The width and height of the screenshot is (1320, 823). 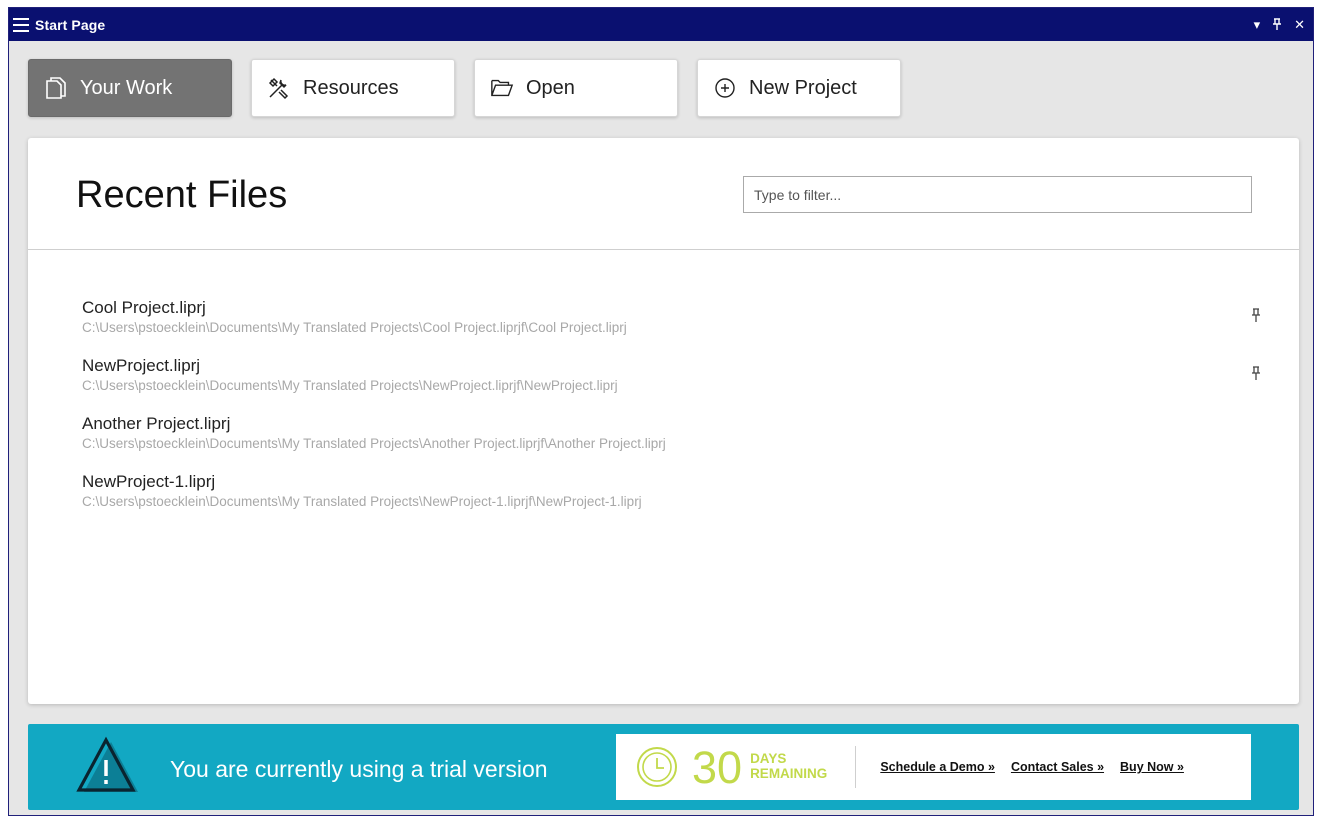 I want to click on open-button: Open, so click(x=576, y=88).